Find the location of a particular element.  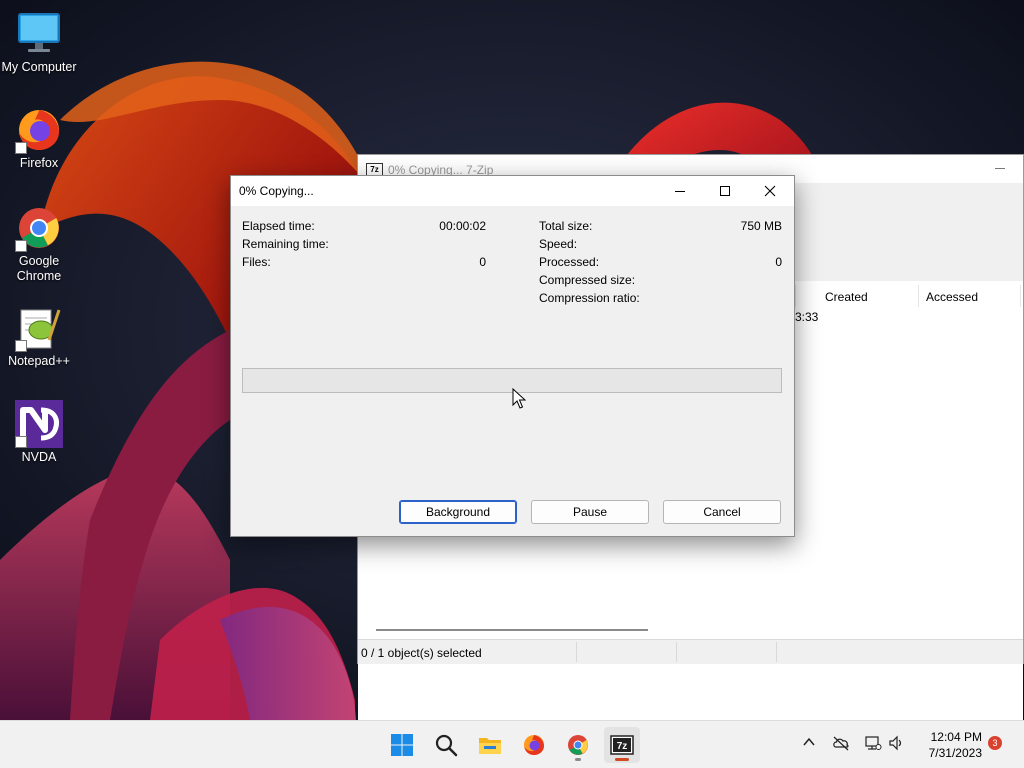

desktop-icon-label: Google Chrome is located at coordinates (39, 268).